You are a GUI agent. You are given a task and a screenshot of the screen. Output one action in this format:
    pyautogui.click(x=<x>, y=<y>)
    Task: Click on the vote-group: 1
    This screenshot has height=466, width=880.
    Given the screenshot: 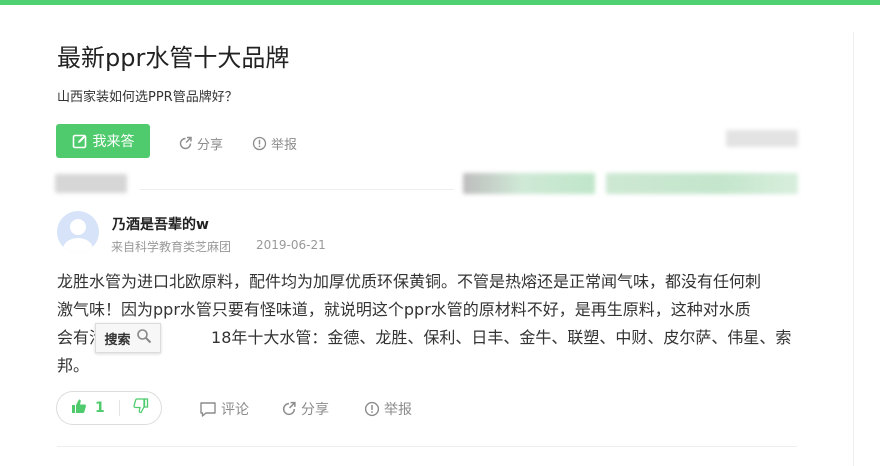 What is the action you would take?
    pyautogui.click(x=109, y=408)
    